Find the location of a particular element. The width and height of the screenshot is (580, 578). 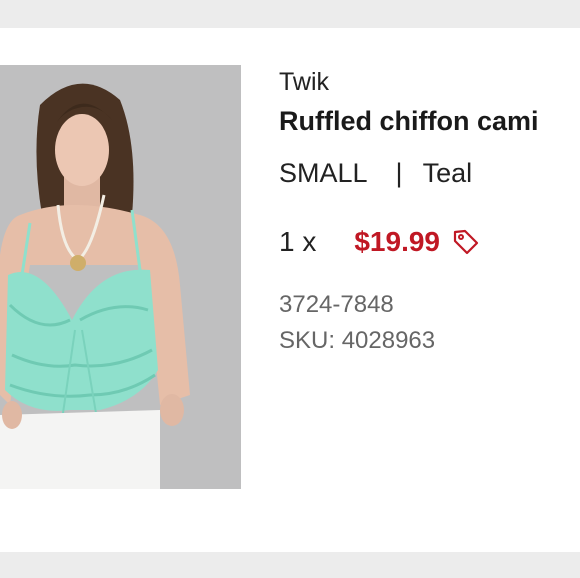

product-code: 3724-7848 is located at coordinates (336, 304).